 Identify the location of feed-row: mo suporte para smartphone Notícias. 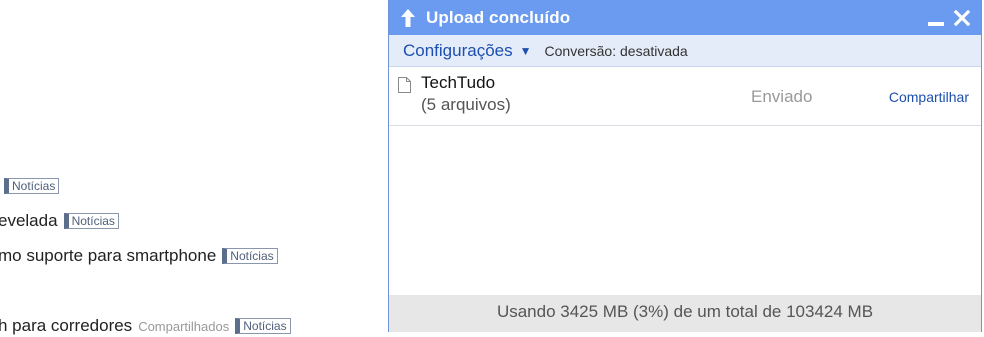
(139, 256).